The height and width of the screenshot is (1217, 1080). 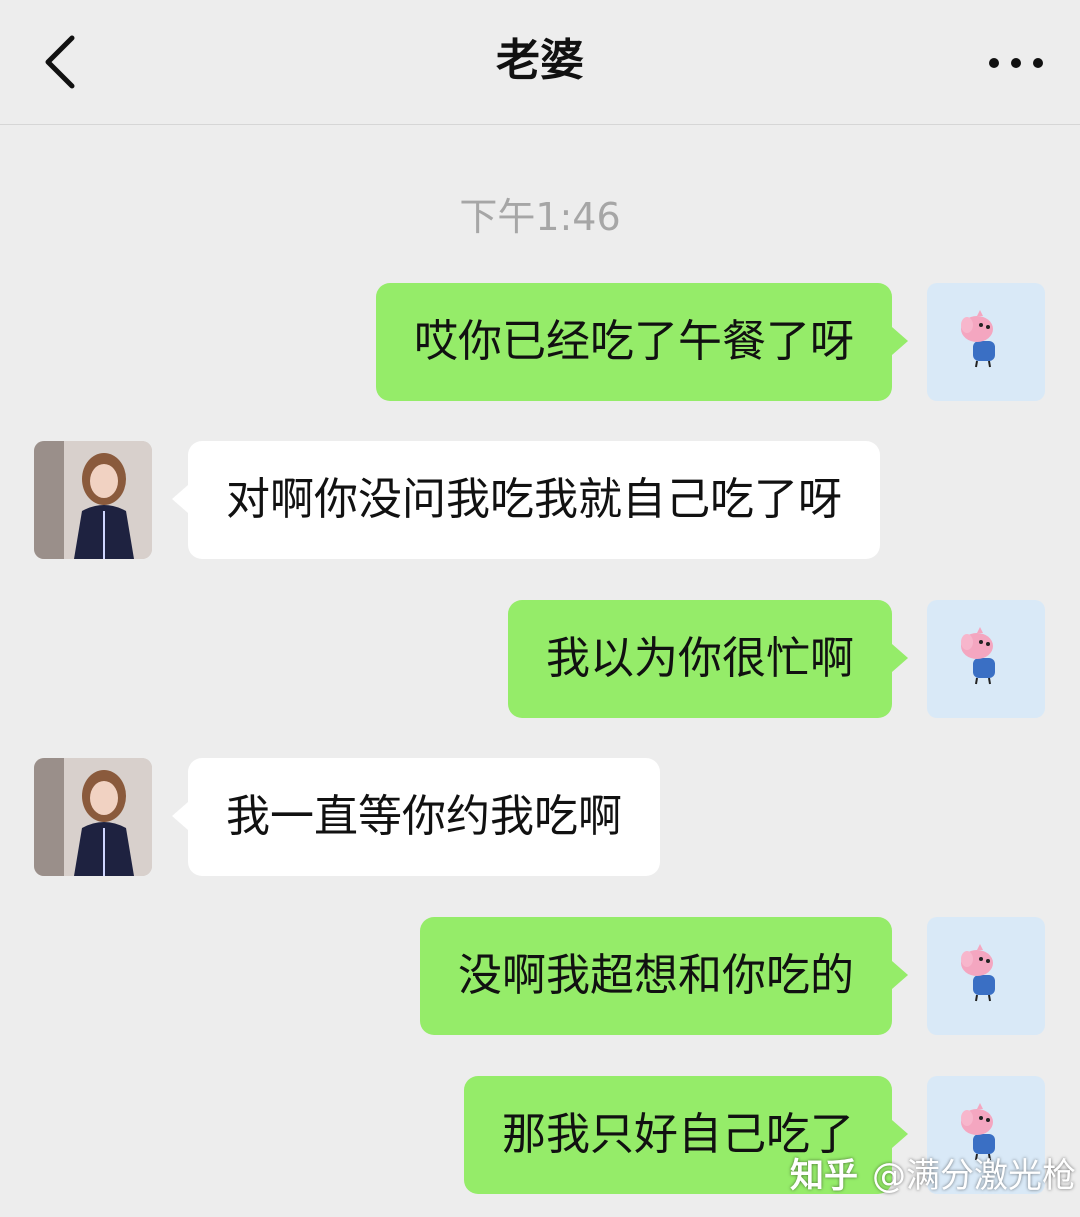 I want to click on message-bubble-received: 我一直等你约我吃啊, so click(x=416, y=817).